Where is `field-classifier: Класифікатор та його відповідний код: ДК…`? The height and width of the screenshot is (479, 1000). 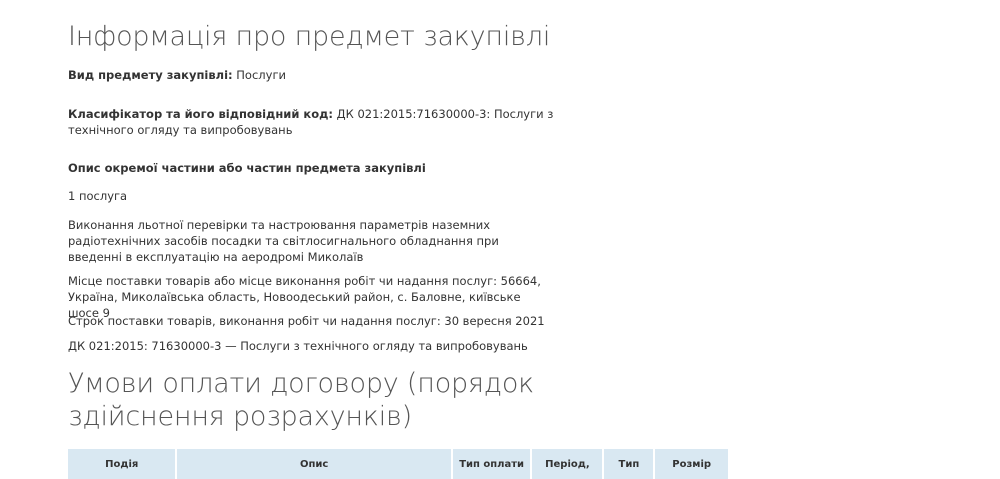
field-classifier: Класифікатор та його відповідний код: ДК… is located at coordinates (318, 122).